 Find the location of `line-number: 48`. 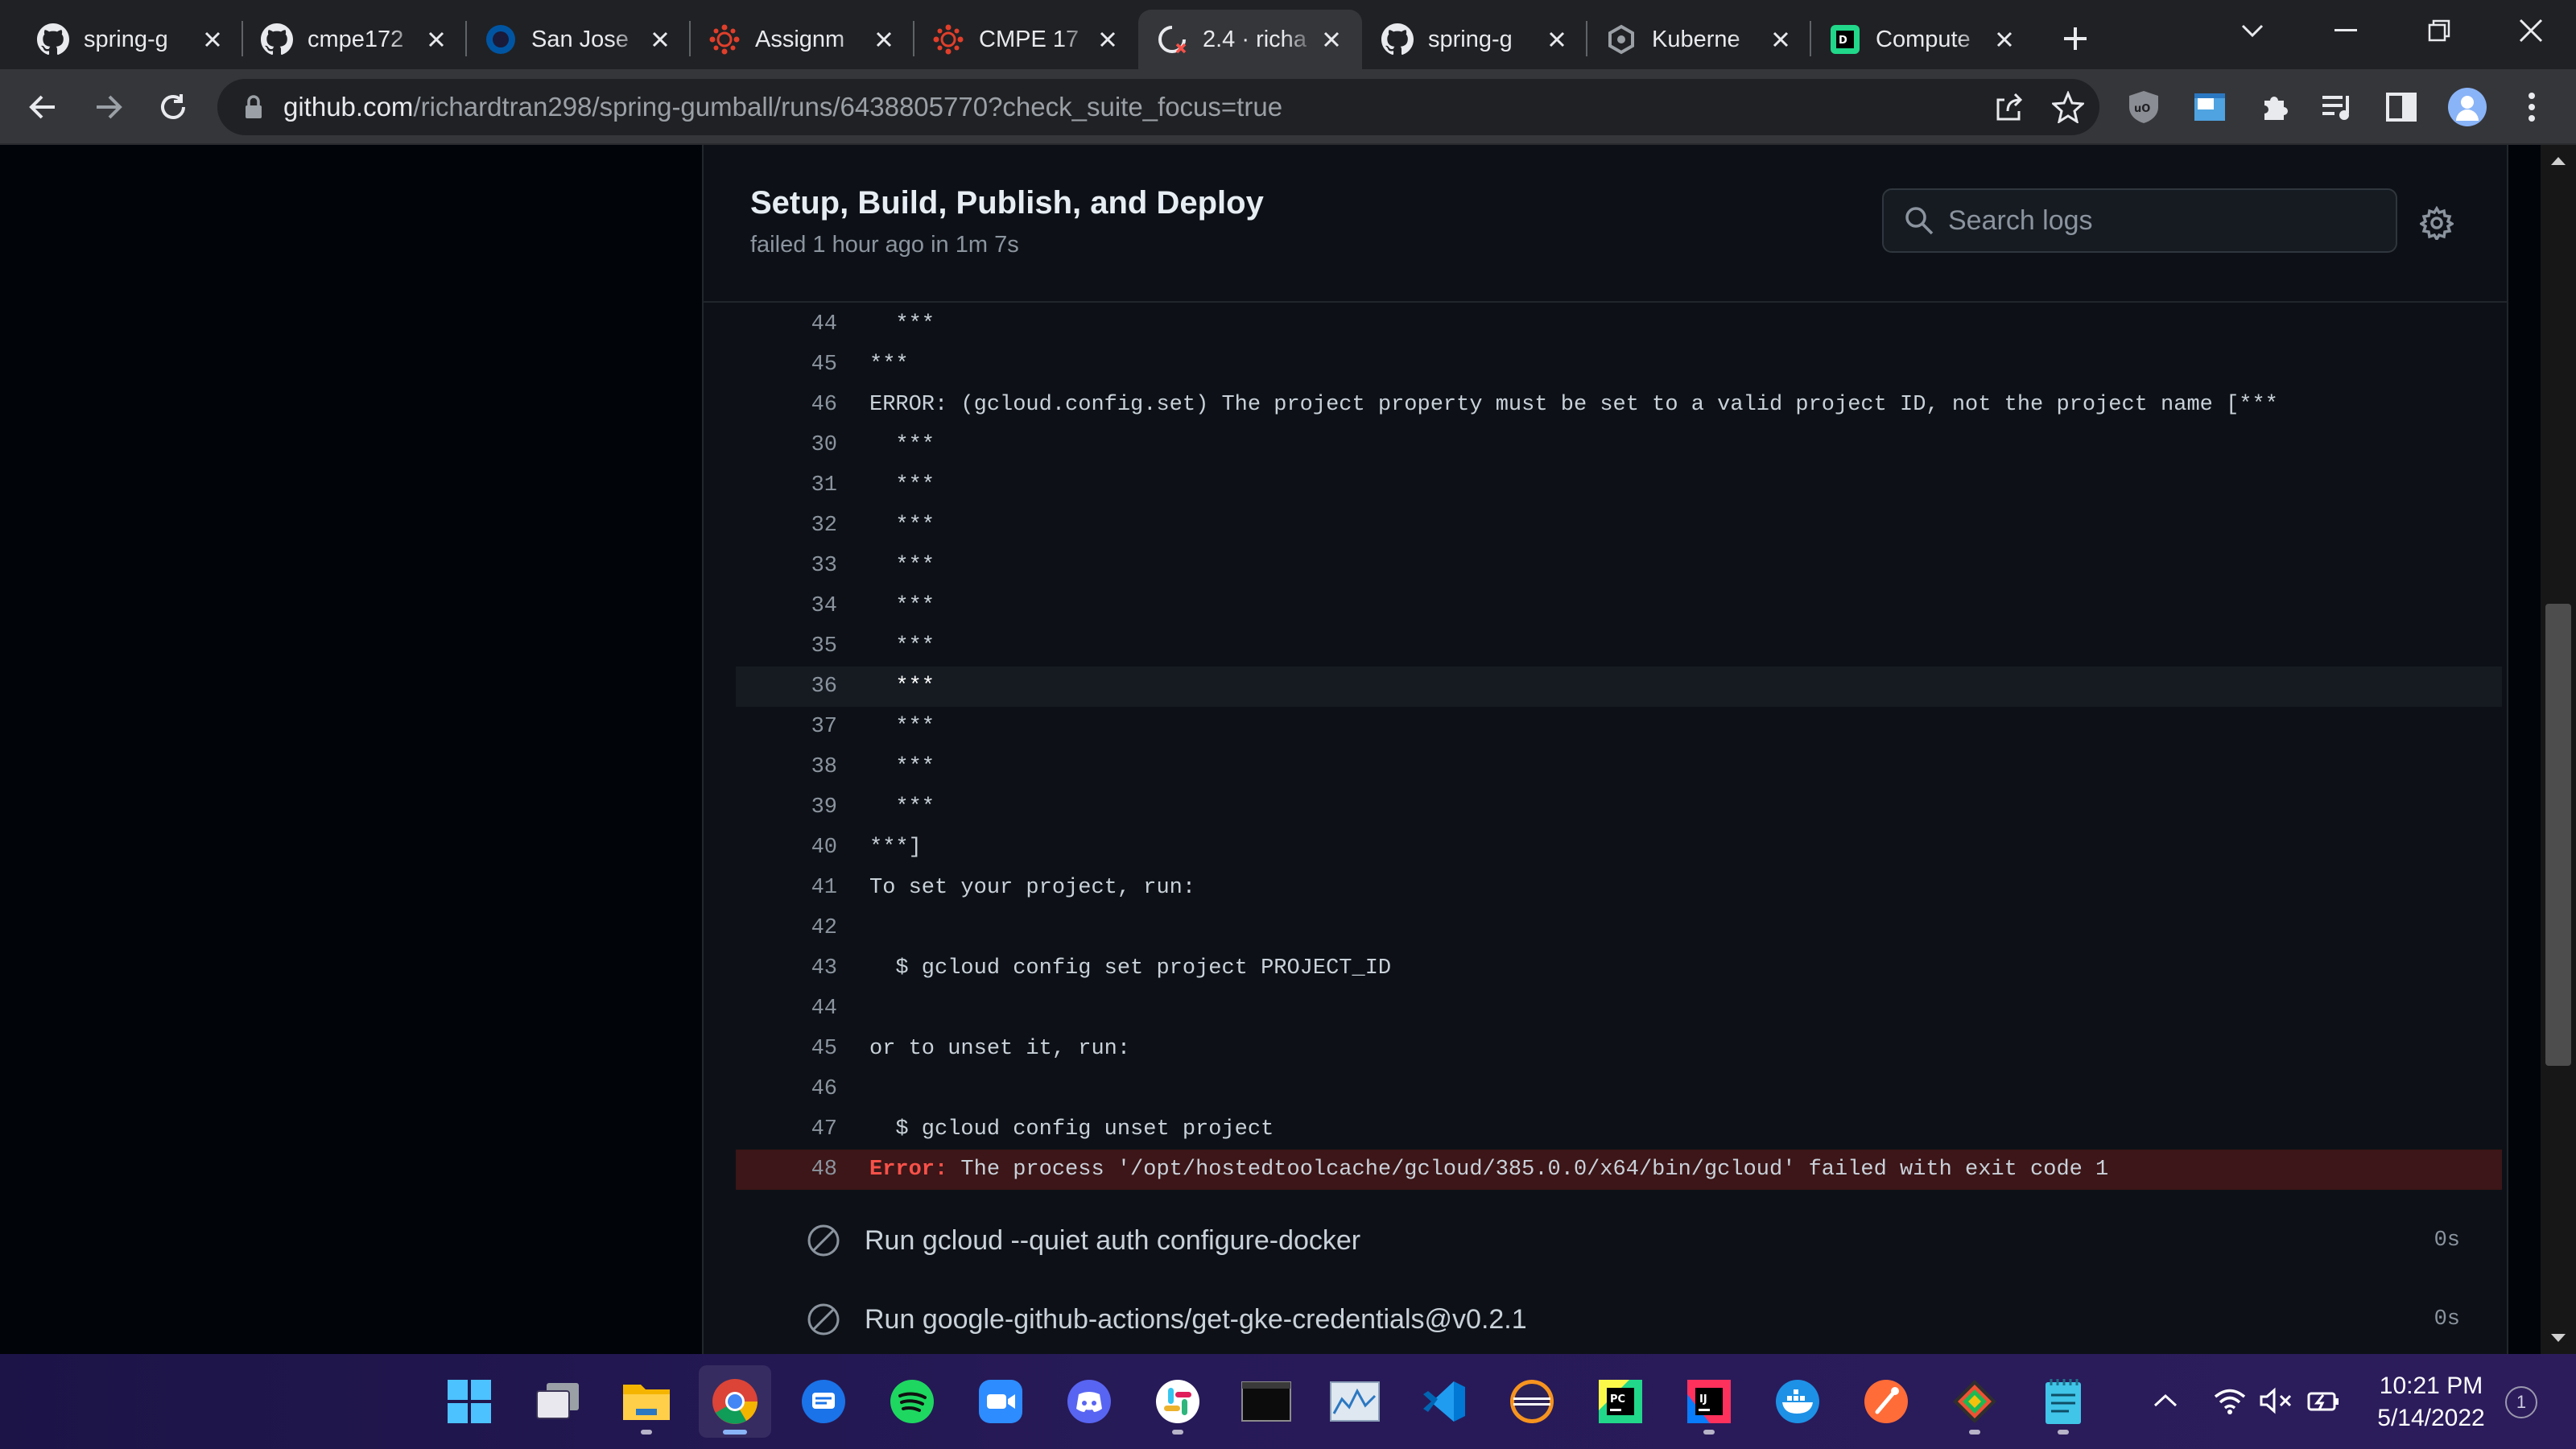

line-number: 48 is located at coordinates (786, 1170).